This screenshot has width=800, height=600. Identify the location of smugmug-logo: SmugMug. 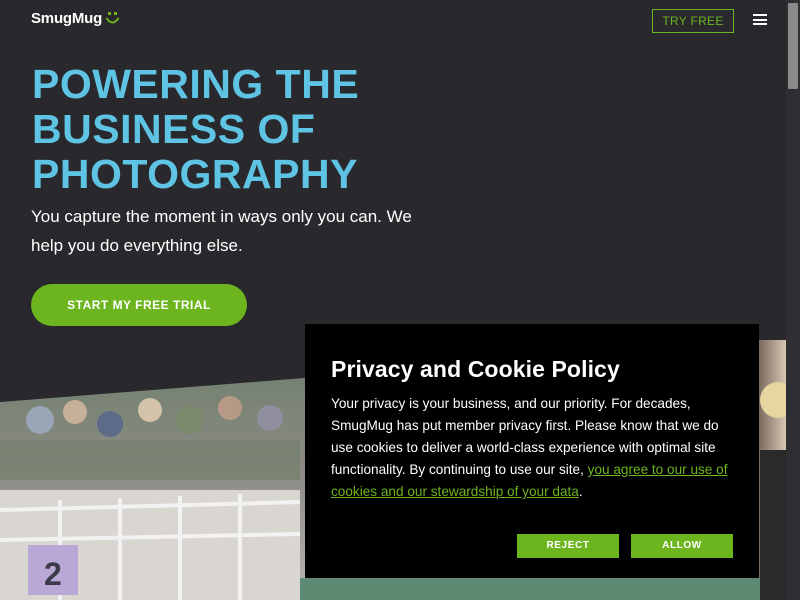
(75, 18).